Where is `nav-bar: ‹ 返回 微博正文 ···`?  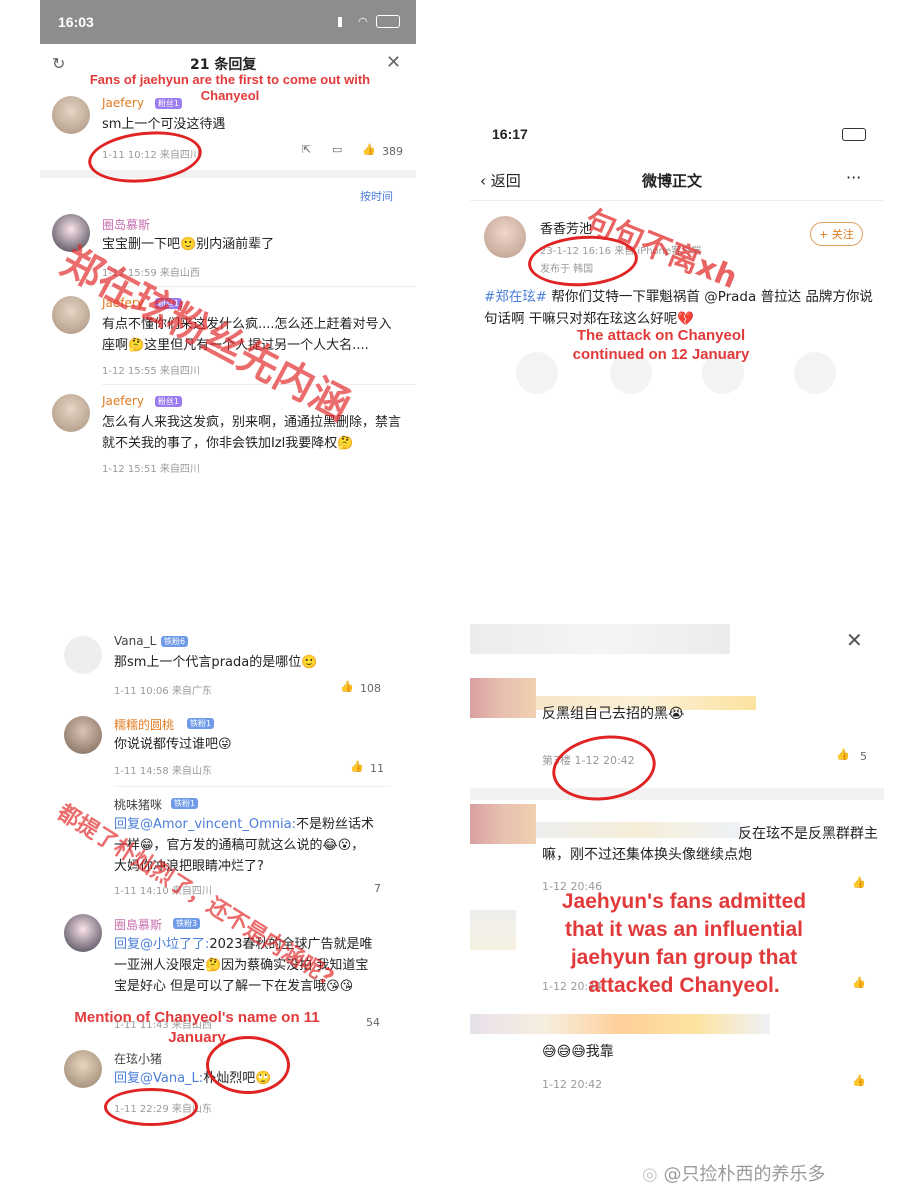 nav-bar: ‹ 返回 微博正文 ··· is located at coordinates (677, 180).